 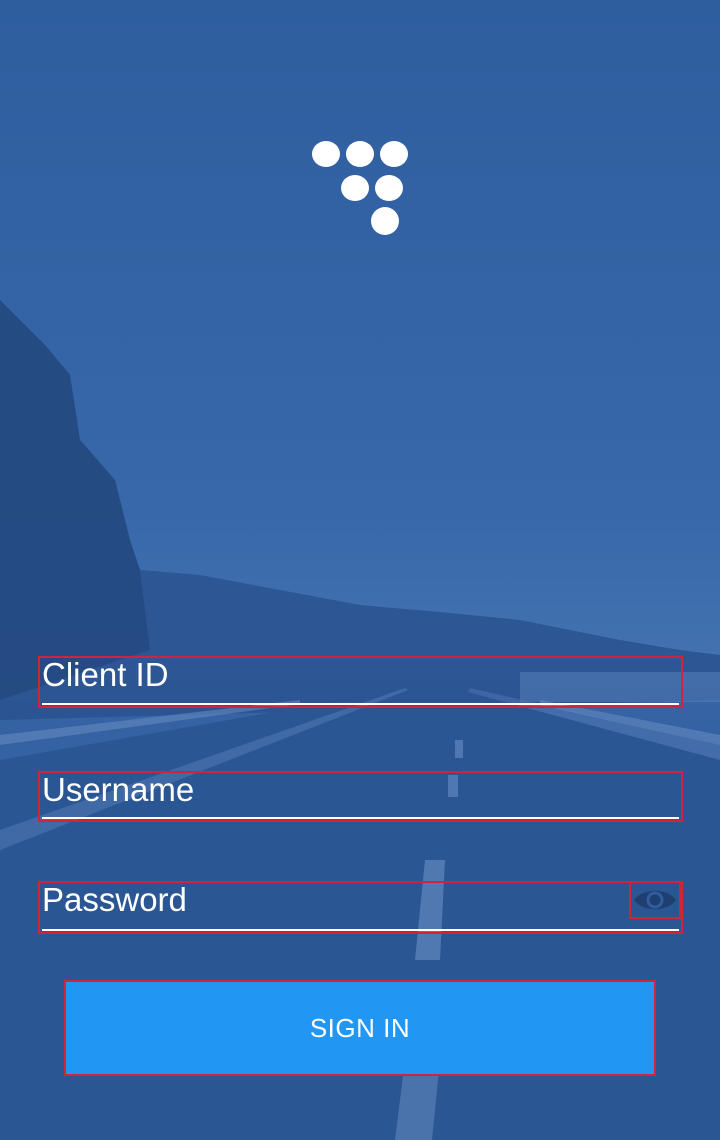 What do you see at coordinates (360, 796) in the screenshot?
I see `username-field: Username` at bounding box center [360, 796].